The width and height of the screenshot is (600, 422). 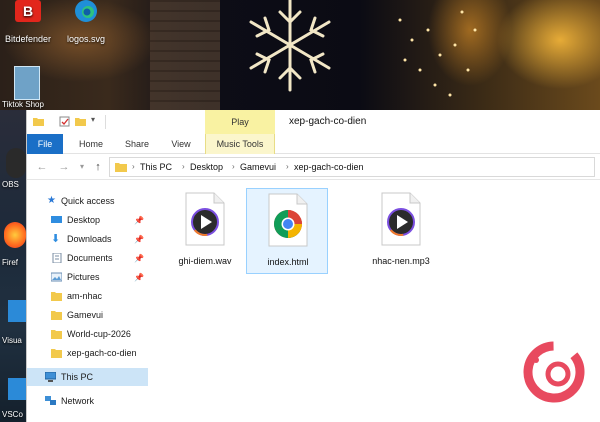 I want to click on file-item-ghi-diem-wav: ghi-diem.wav, so click(x=205, y=231).